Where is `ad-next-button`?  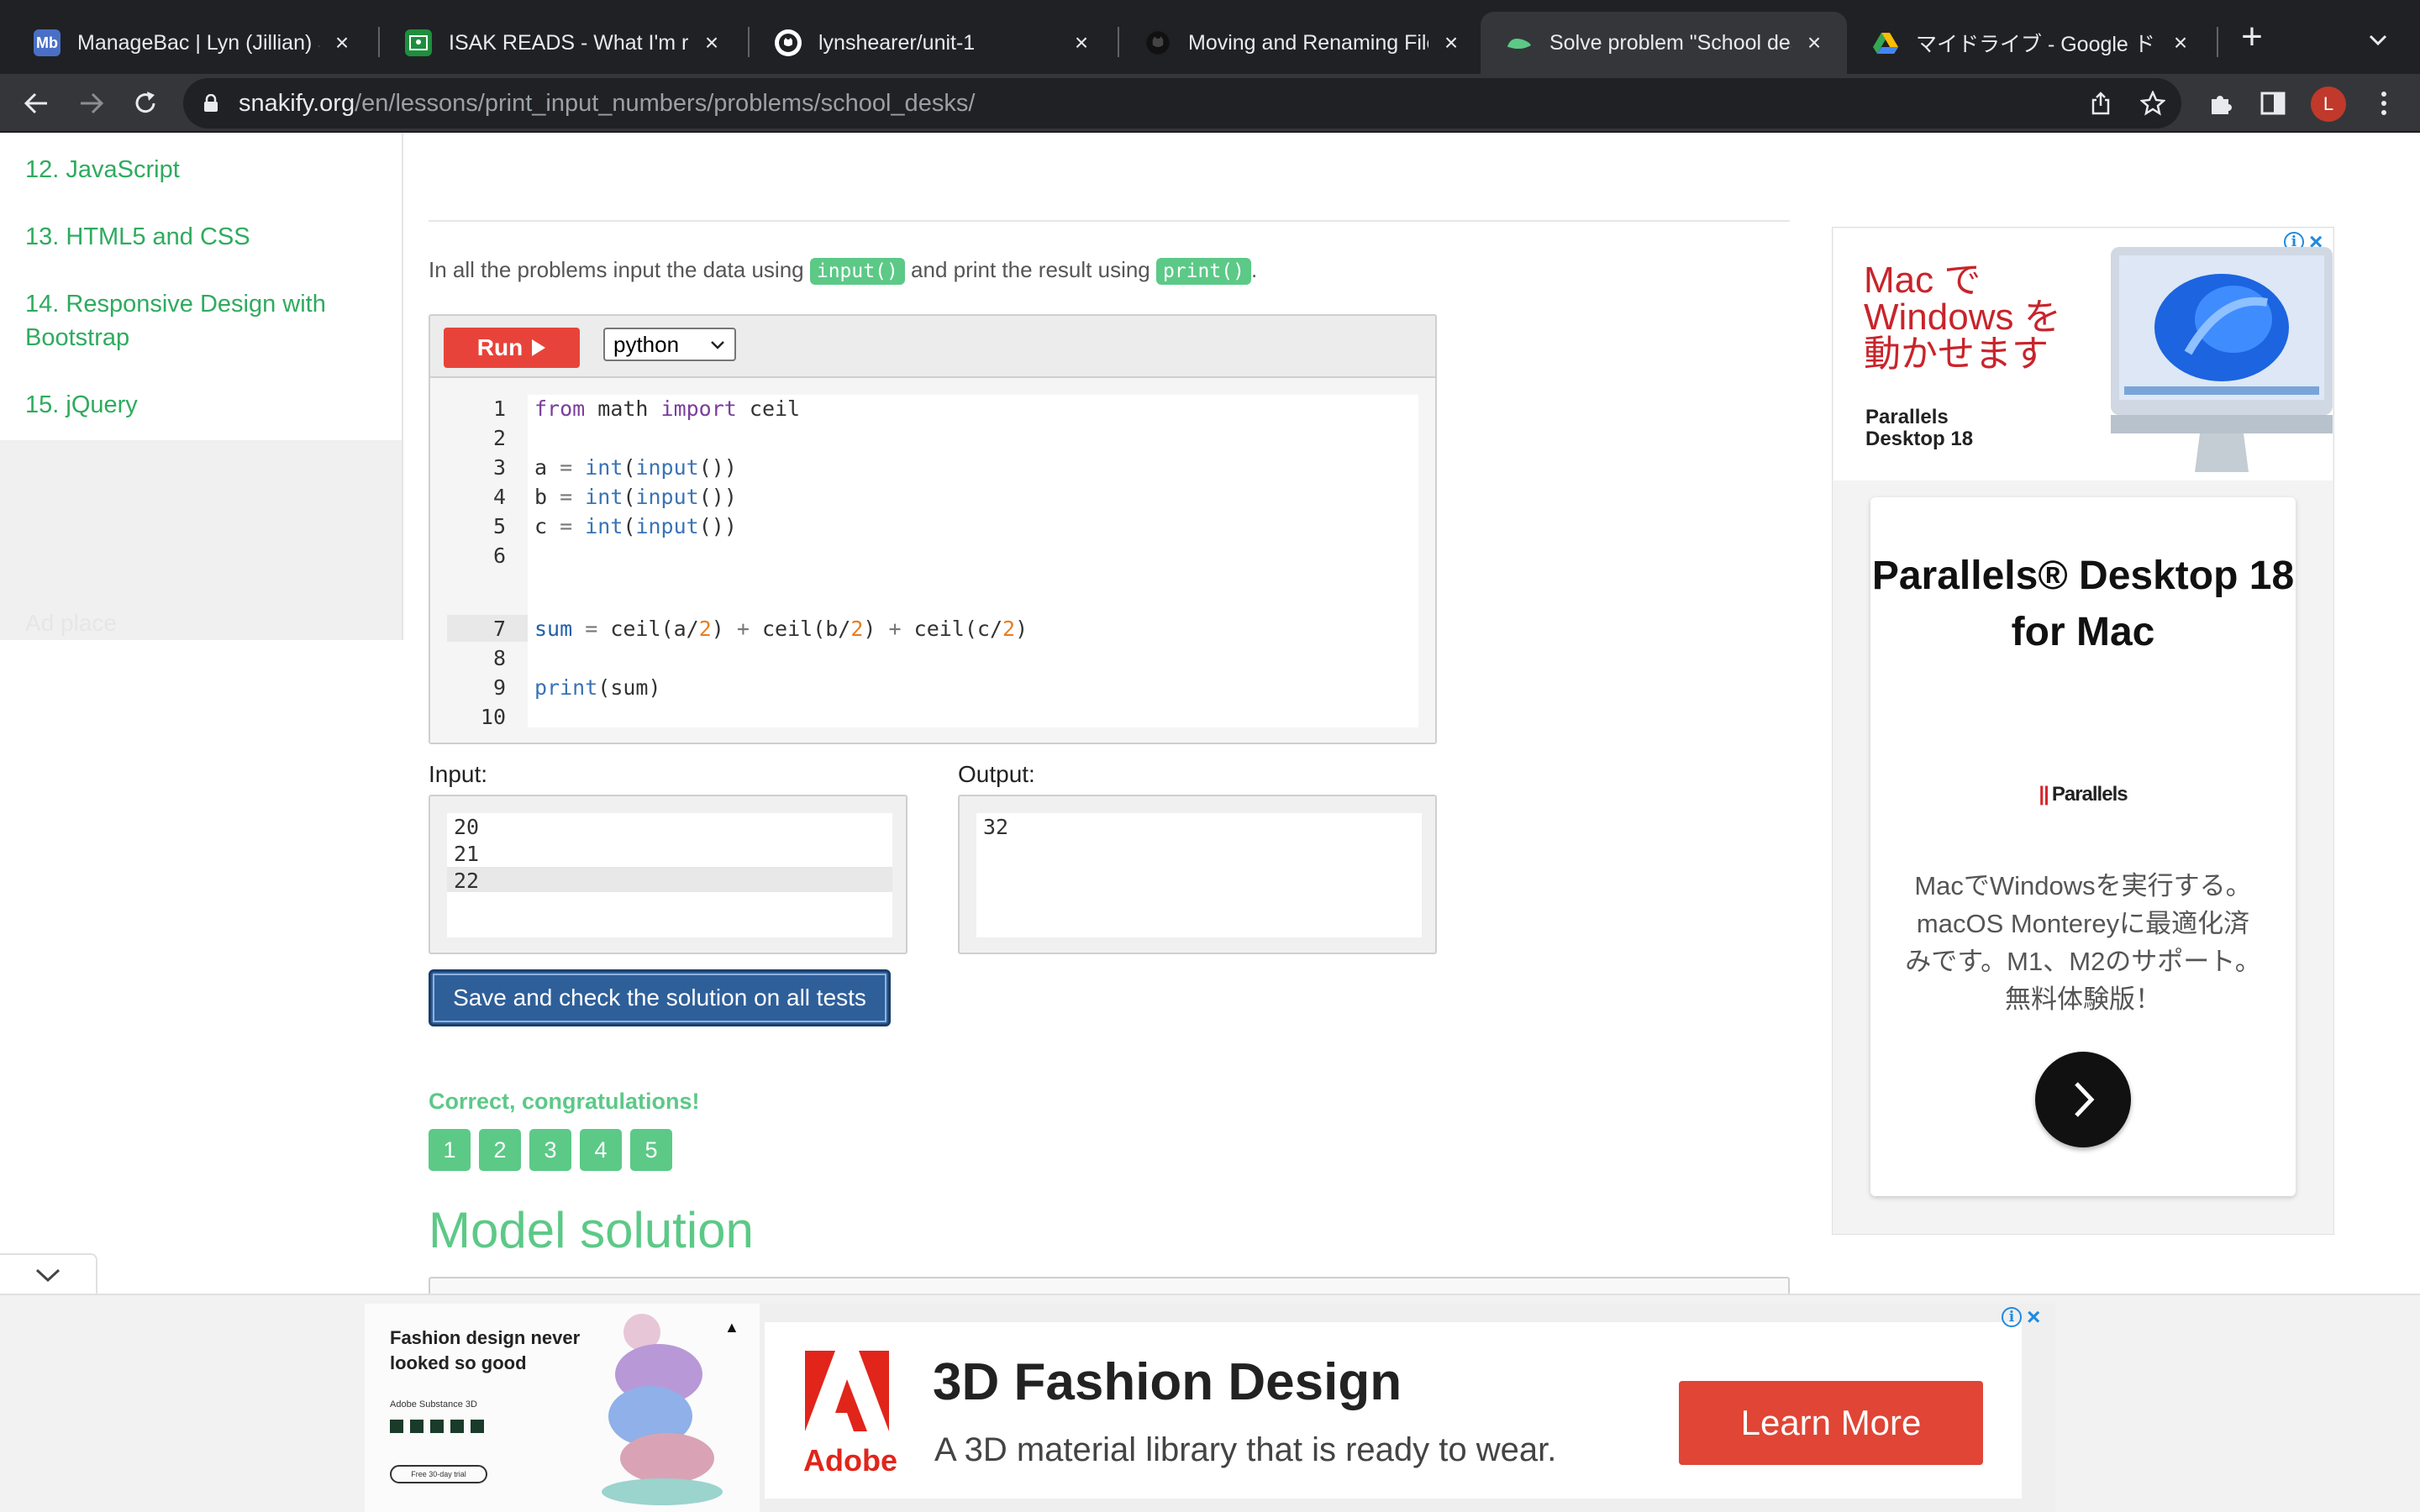
ad-next-button is located at coordinates (2083, 1099).